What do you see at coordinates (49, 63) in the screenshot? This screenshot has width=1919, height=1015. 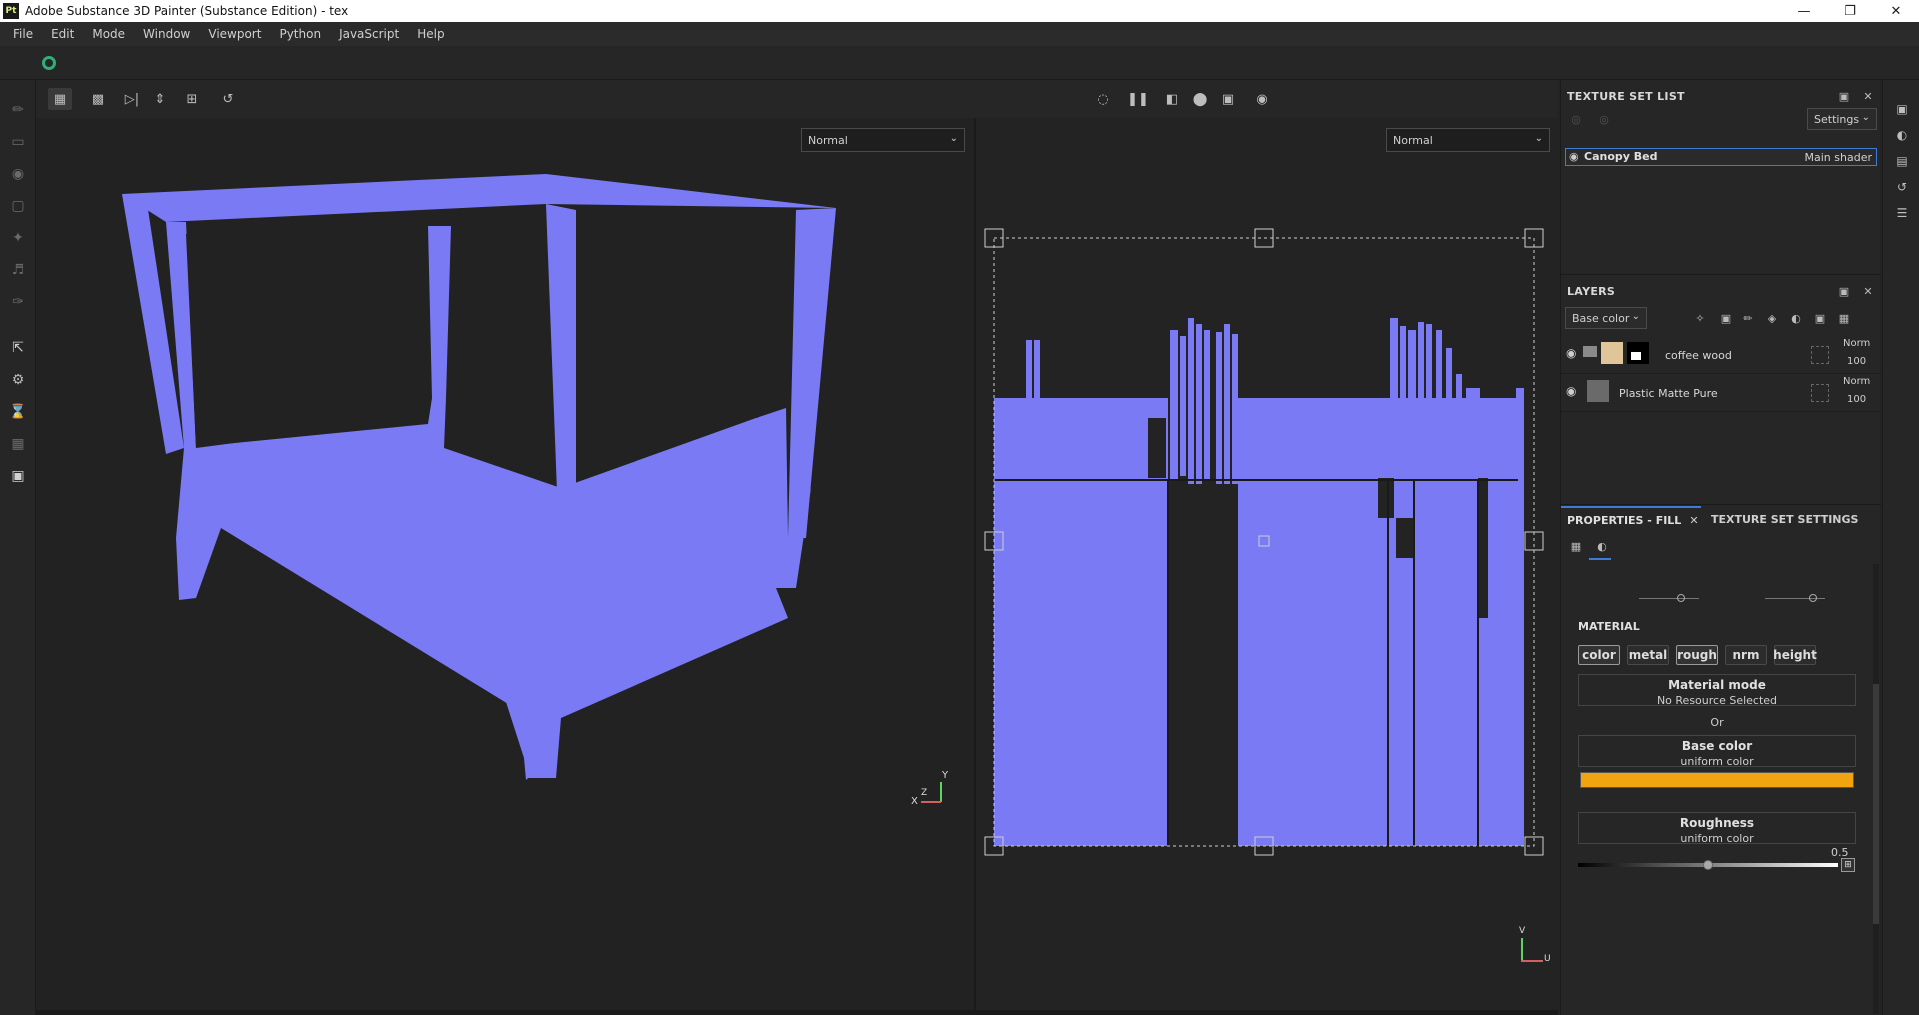 I see `sync-status-icon` at bounding box center [49, 63].